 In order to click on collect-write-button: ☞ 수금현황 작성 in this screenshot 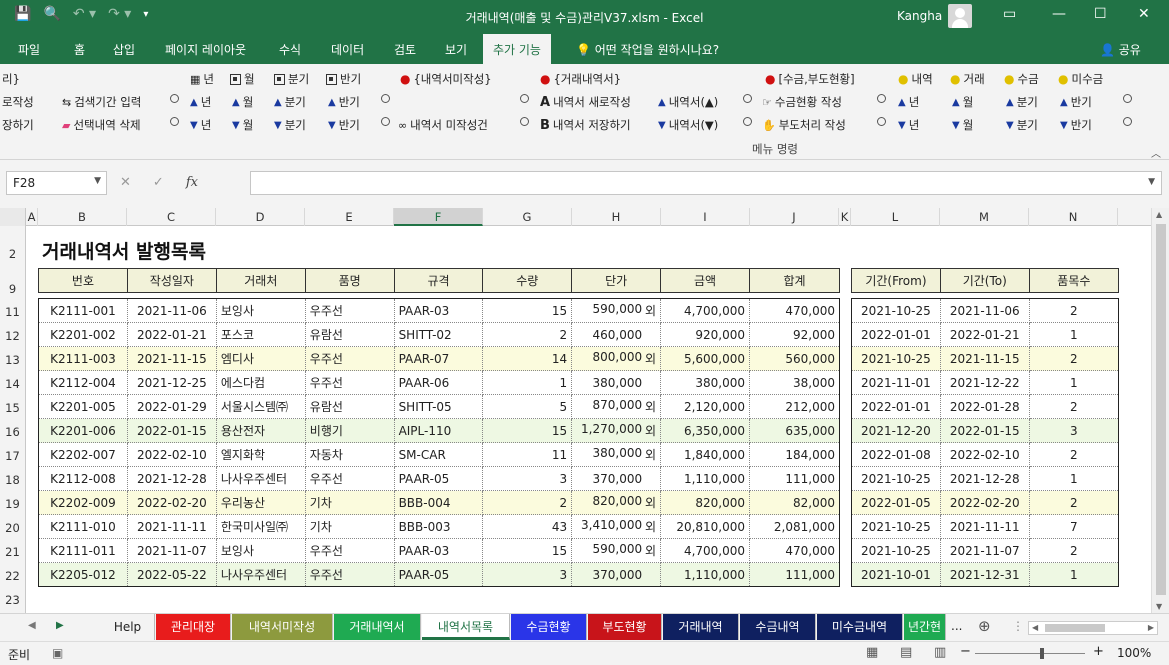, I will do `click(802, 102)`.